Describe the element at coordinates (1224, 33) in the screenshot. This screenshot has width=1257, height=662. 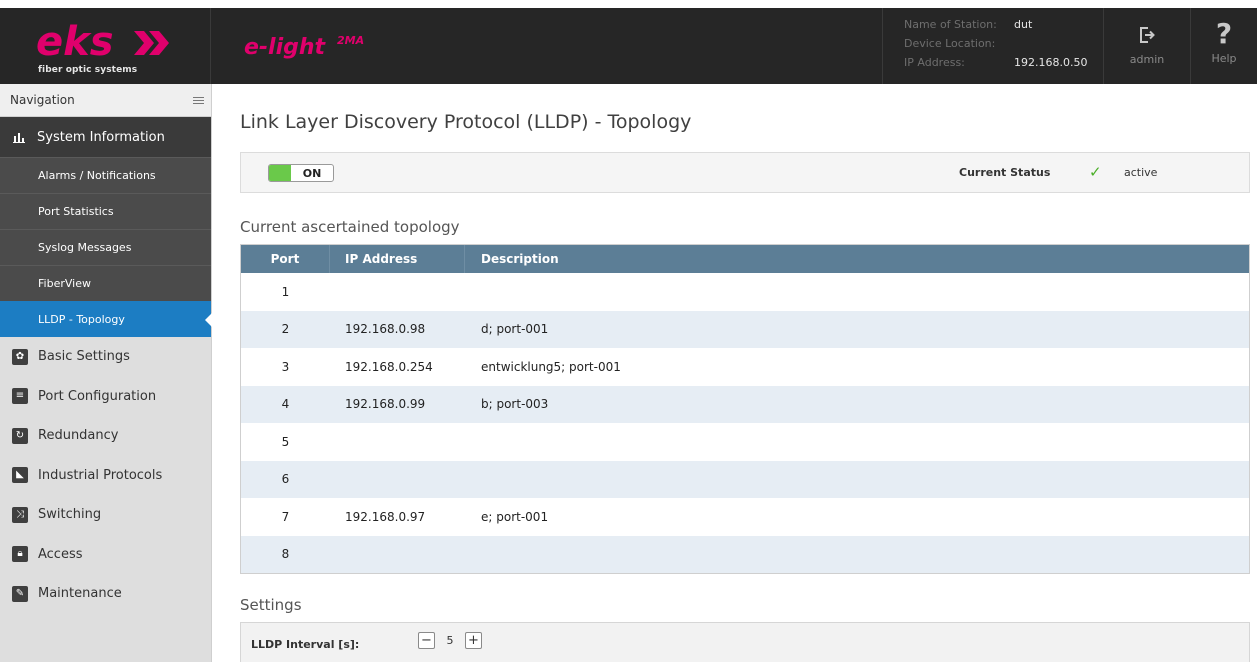
I see `help-icon: ?` at that location.